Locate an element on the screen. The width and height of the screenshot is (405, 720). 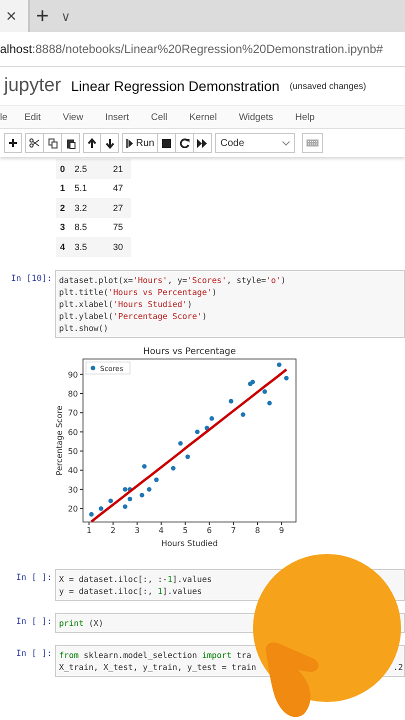
menu-item: View is located at coordinates (73, 117).